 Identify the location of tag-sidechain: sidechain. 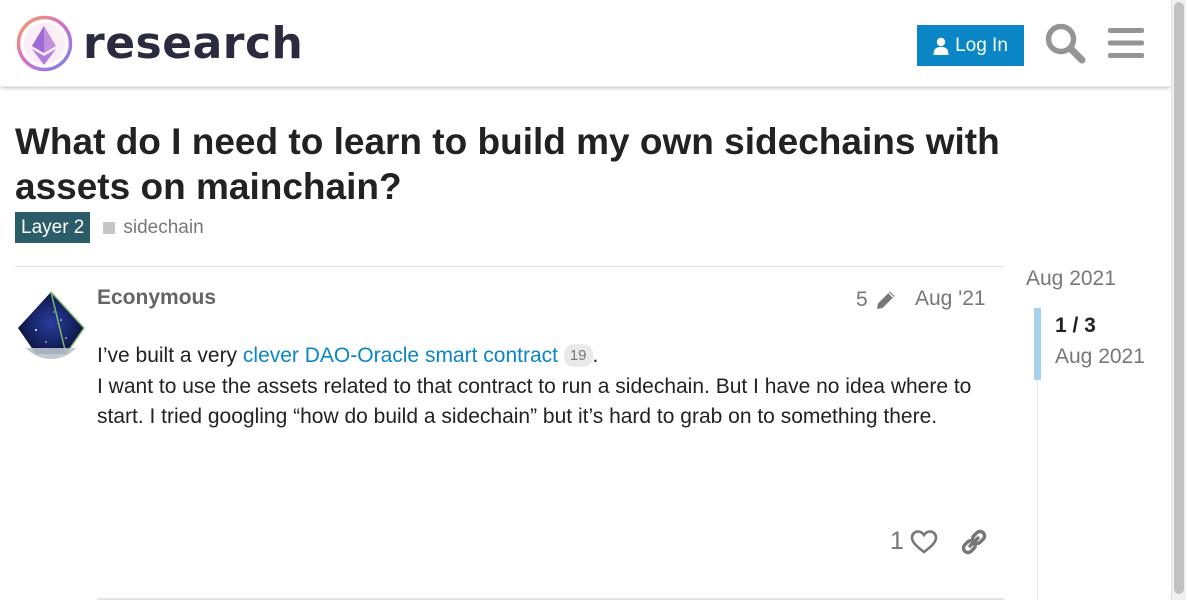
(153, 227).